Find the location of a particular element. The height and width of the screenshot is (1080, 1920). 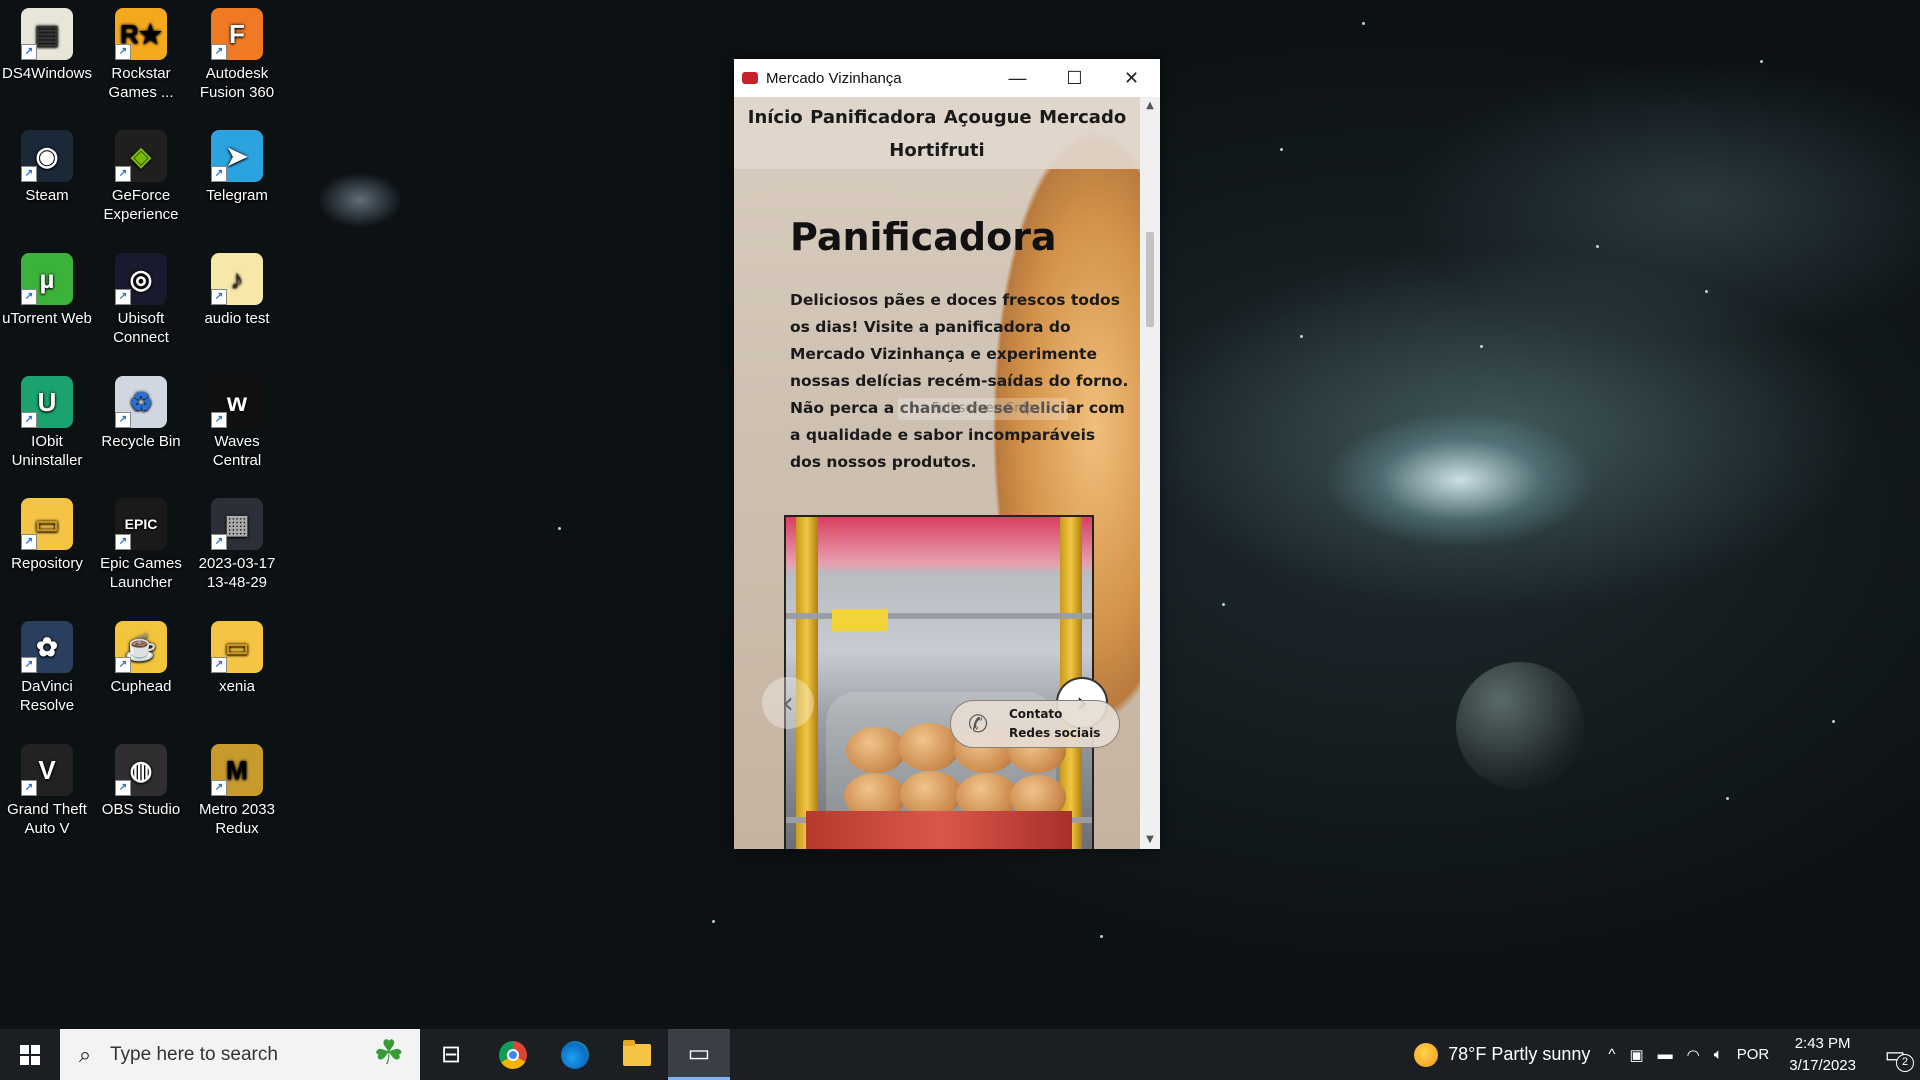

carousel-prev-button: ‹ is located at coordinates (788, 703).